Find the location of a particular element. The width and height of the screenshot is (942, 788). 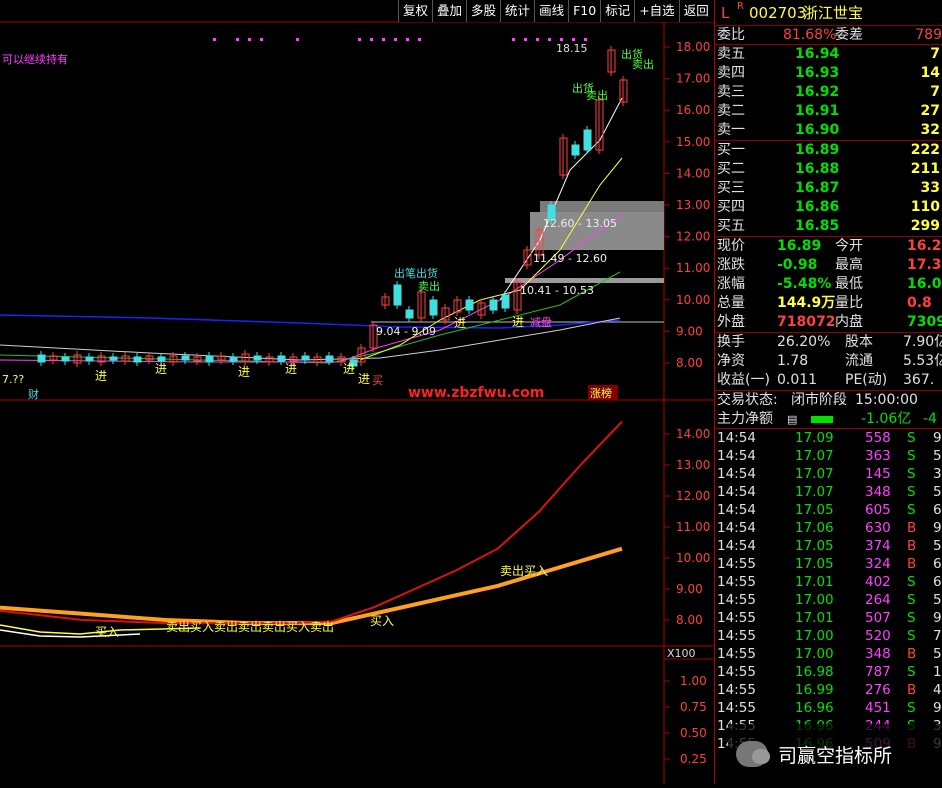

trade-count: 5 is located at coordinates (937, 456).